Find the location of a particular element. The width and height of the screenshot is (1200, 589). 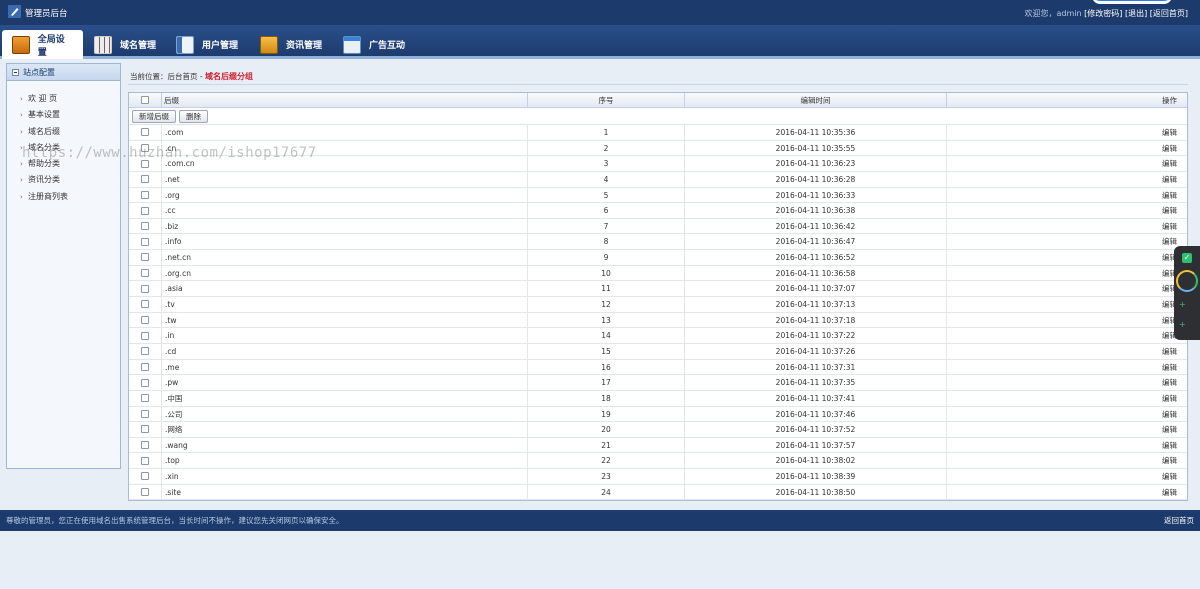

footer-return-home-link: 返回首页 is located at coordinates (1179, 520).